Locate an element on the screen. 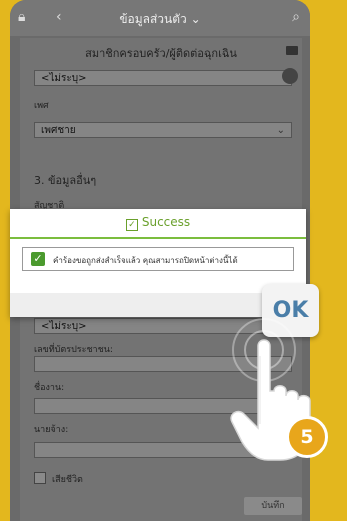 Image resolution: width=347 pixels, height=521 pixels. search-icon: ⌕ is located at coordinates (296, 17).